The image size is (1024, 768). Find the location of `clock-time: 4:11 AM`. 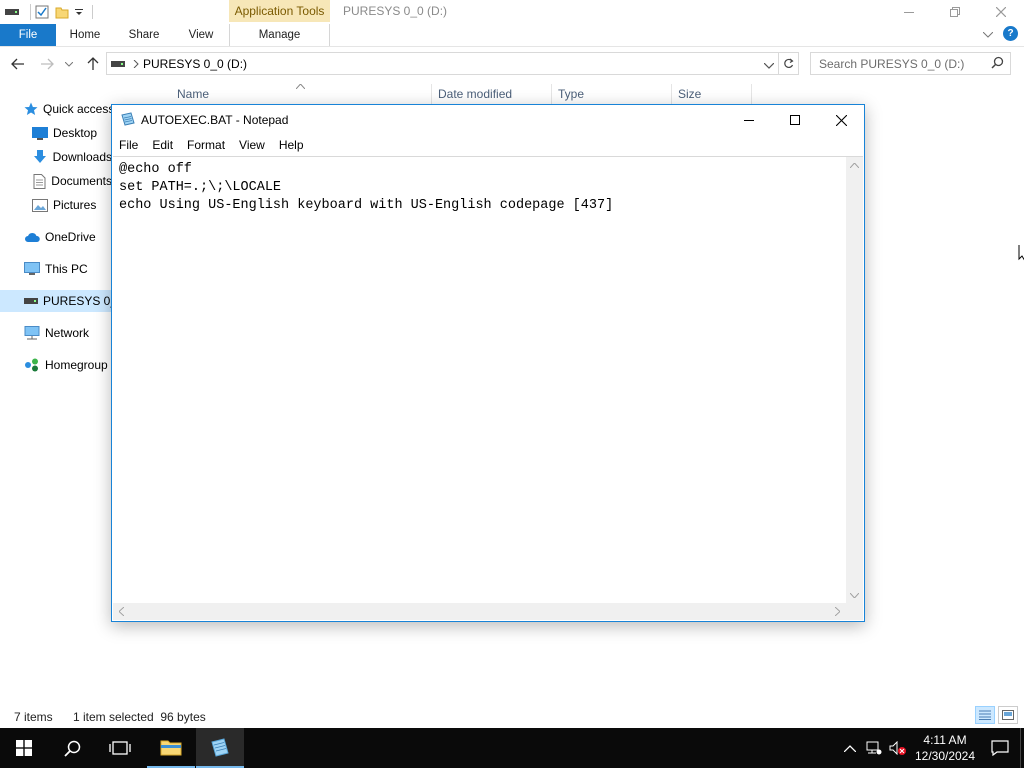

clock-time: 4:11 AM is located at coordinates (945, 740).